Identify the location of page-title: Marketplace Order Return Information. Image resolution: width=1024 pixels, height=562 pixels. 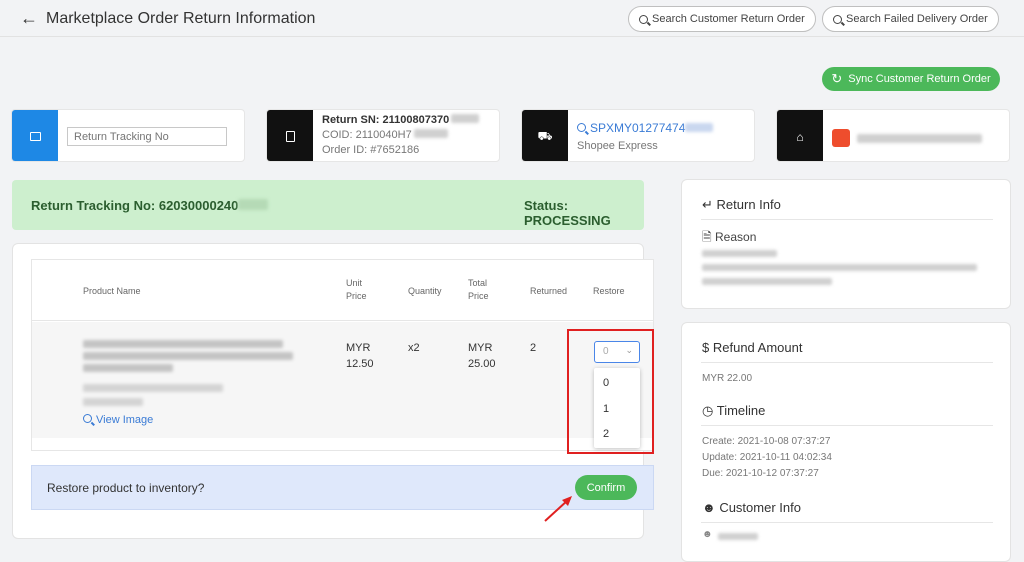
(181, 18).